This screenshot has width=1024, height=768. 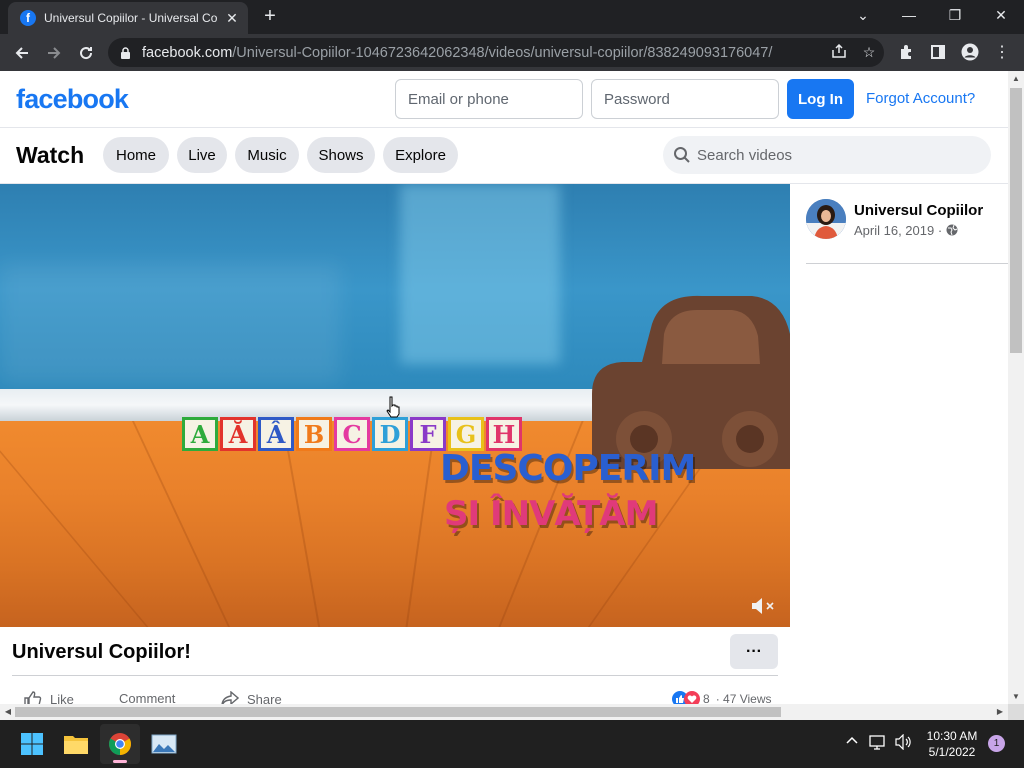 What do you see at coordinates (267, 155) in the screenshot?
I see `tab-music: Music` at bounding box center [267, 155].